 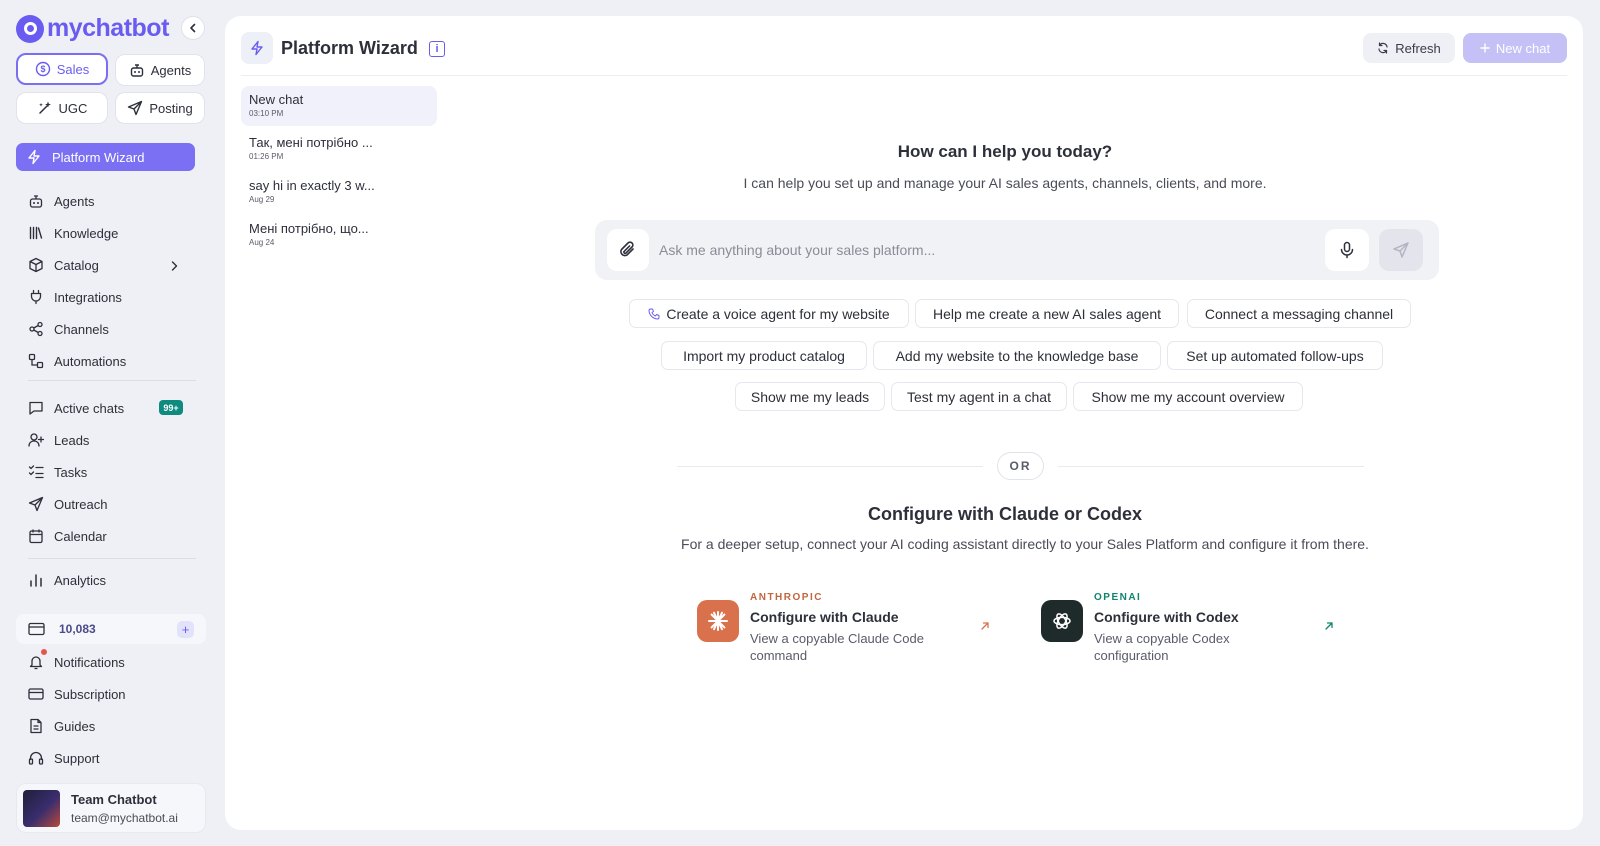 I want to click on suggestion-chip: Set up automated follow-ups, so click(x=1275, y=355).